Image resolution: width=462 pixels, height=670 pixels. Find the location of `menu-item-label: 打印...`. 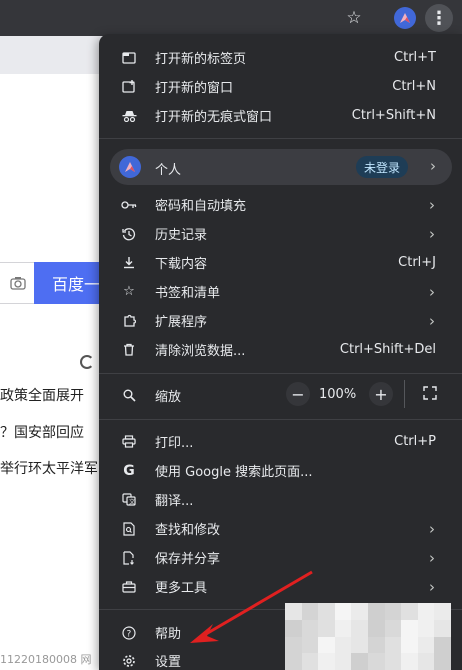

menu-item-label: 打印... is located at coordinates (174, 443).